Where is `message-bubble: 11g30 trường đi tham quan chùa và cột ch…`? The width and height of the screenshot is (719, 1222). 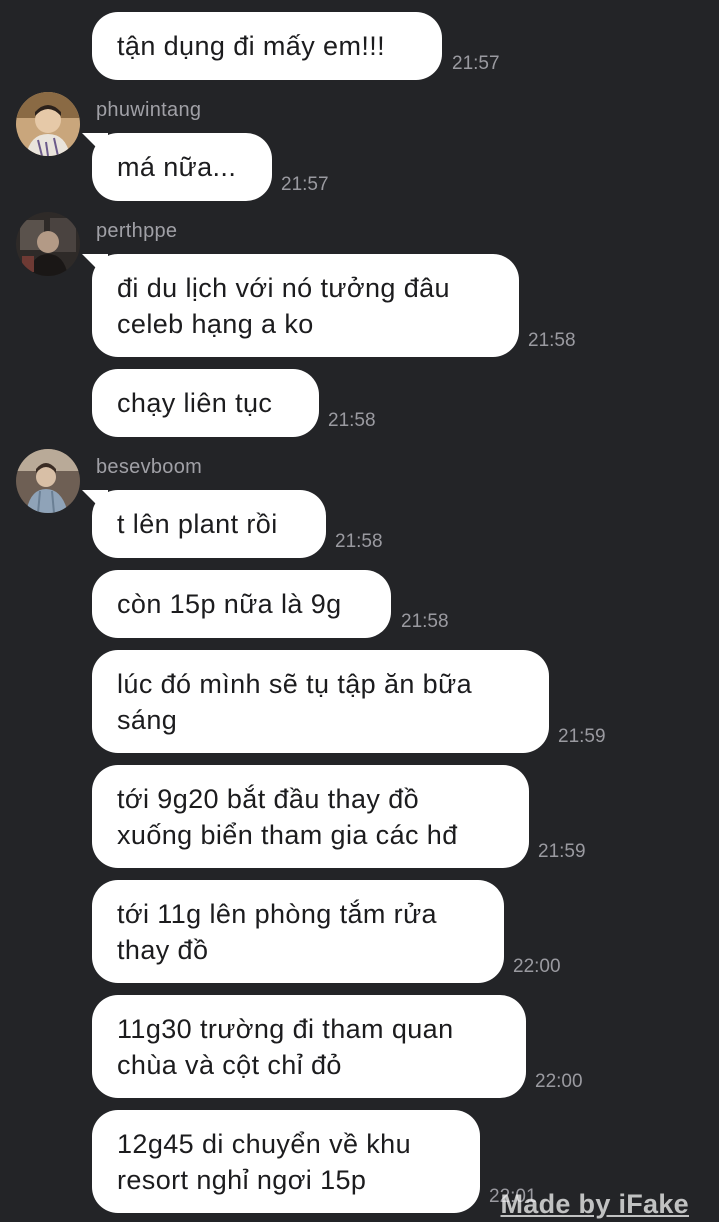
message-bubble: 11g30 trường đi tham quan chùa và cột ch… is located at coordinates (309, 1046).